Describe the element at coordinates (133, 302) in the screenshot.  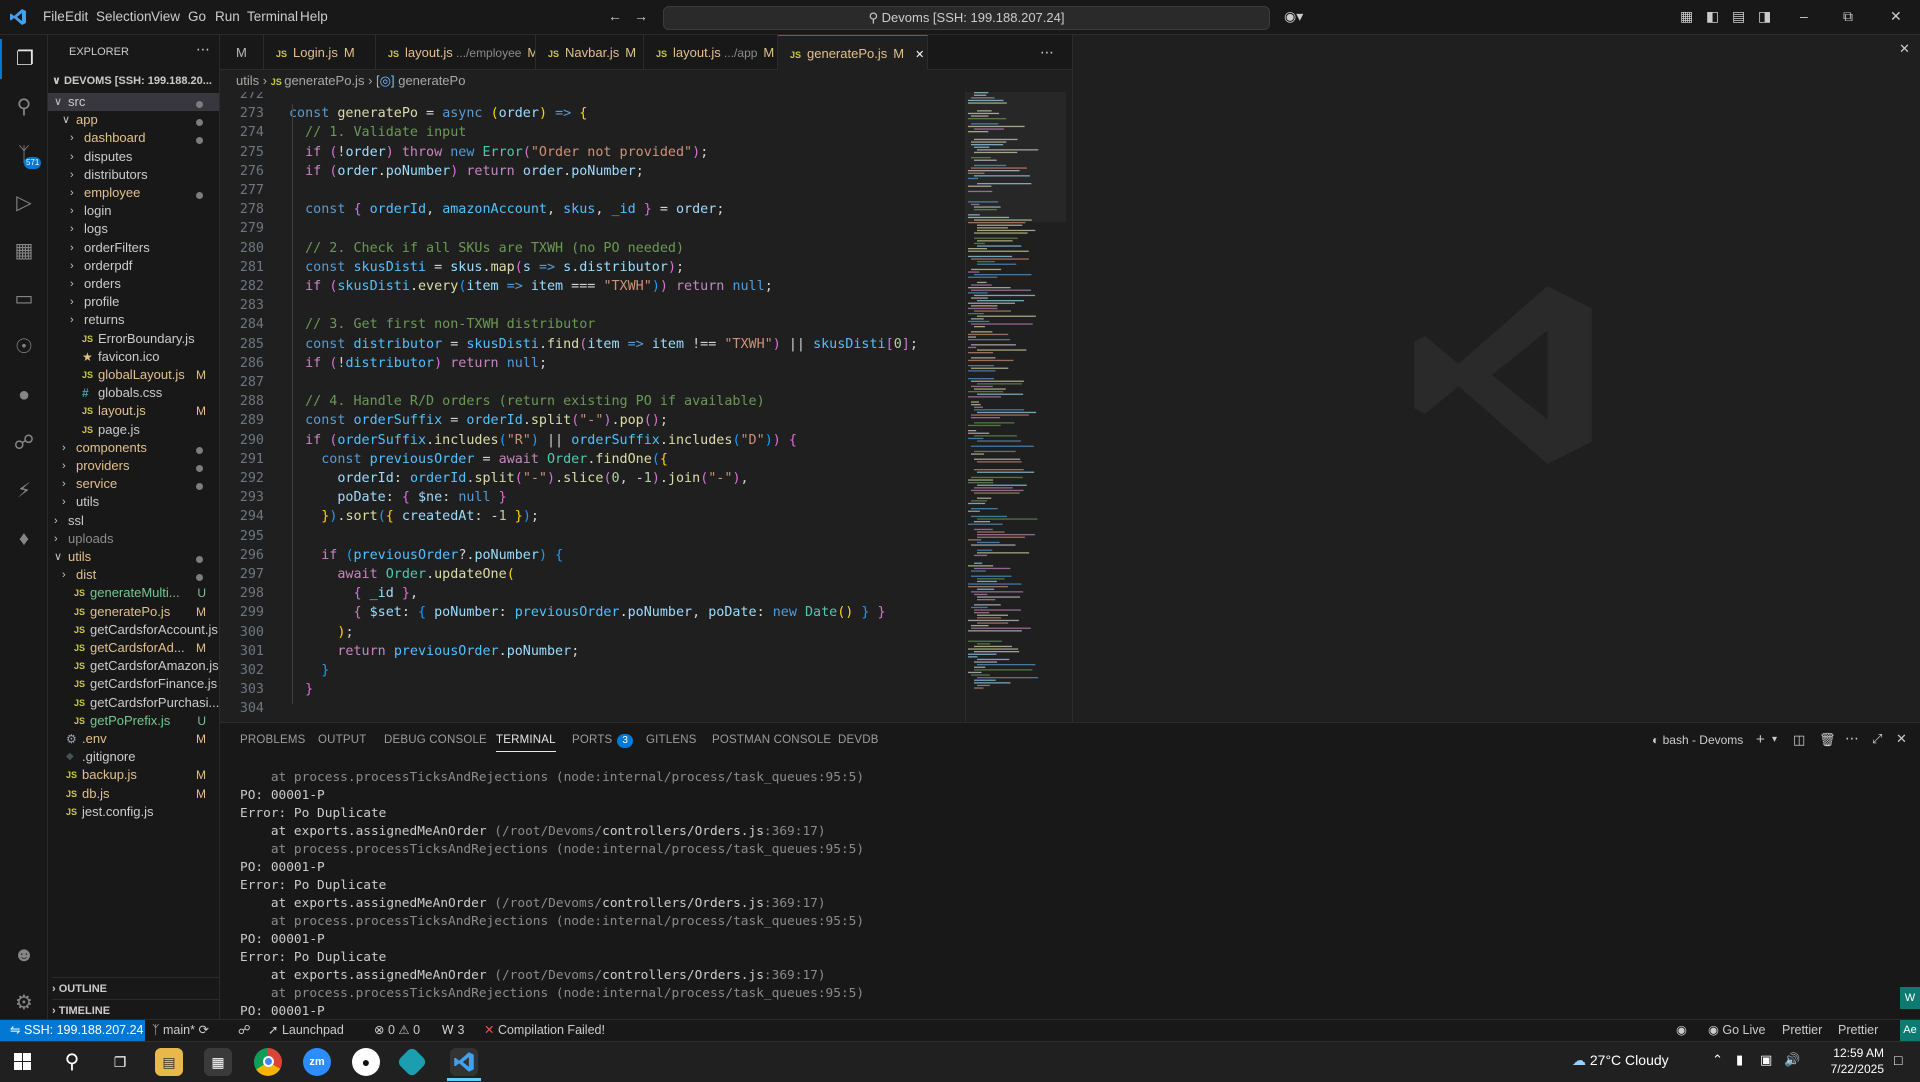
I see `tree-item: › profile` at that location.